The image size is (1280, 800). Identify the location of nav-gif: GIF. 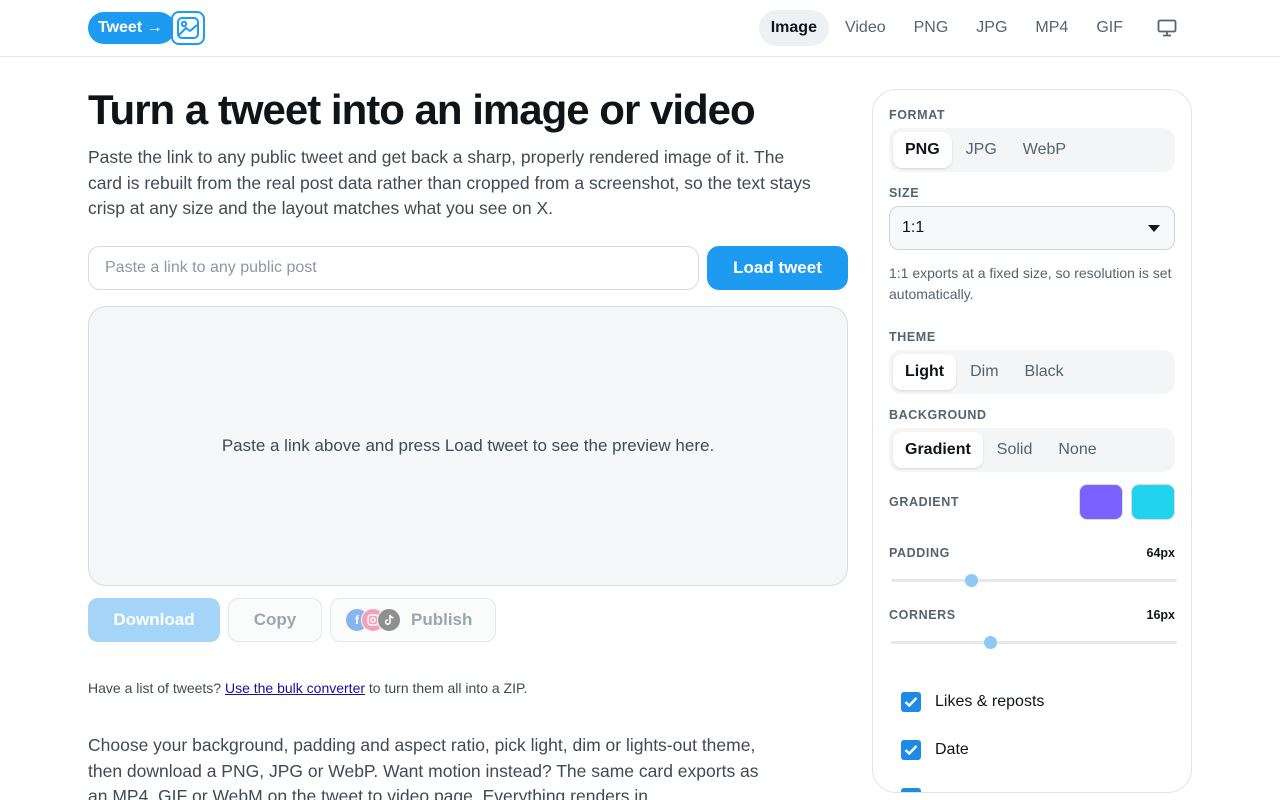
(1109, 28).